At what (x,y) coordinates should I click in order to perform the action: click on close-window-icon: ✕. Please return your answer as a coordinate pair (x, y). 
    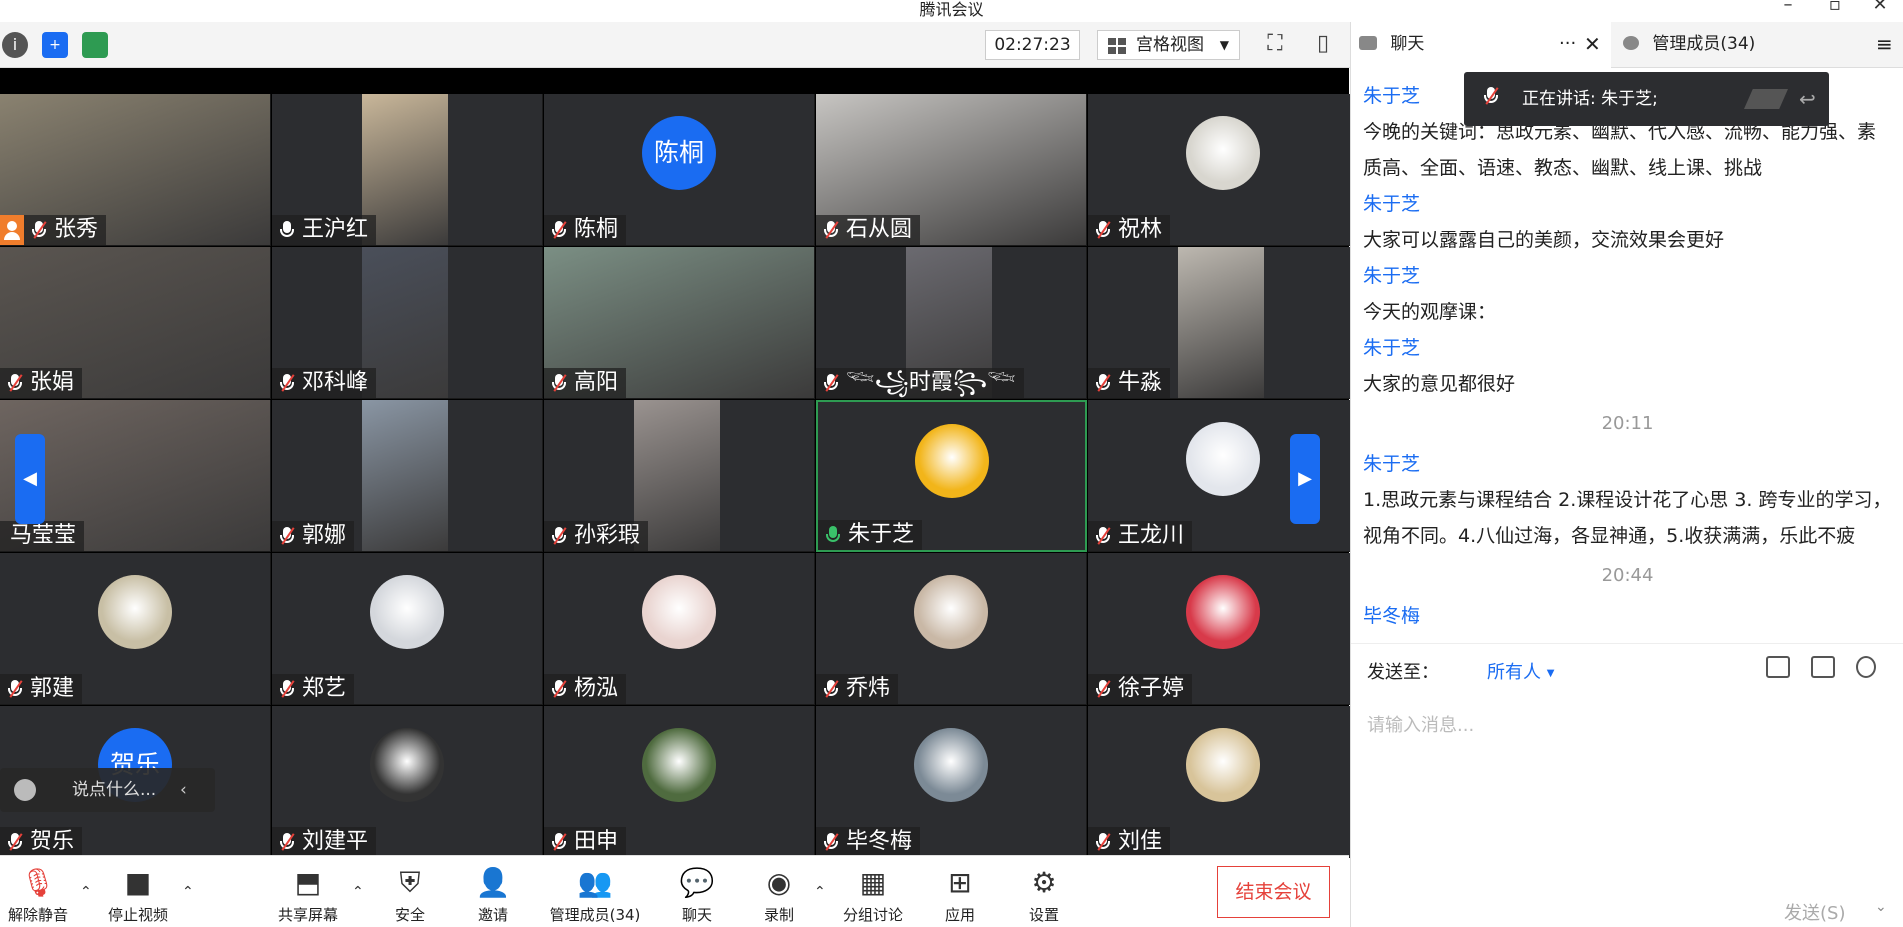
    Looking at the image, I should click on (1880, 7).